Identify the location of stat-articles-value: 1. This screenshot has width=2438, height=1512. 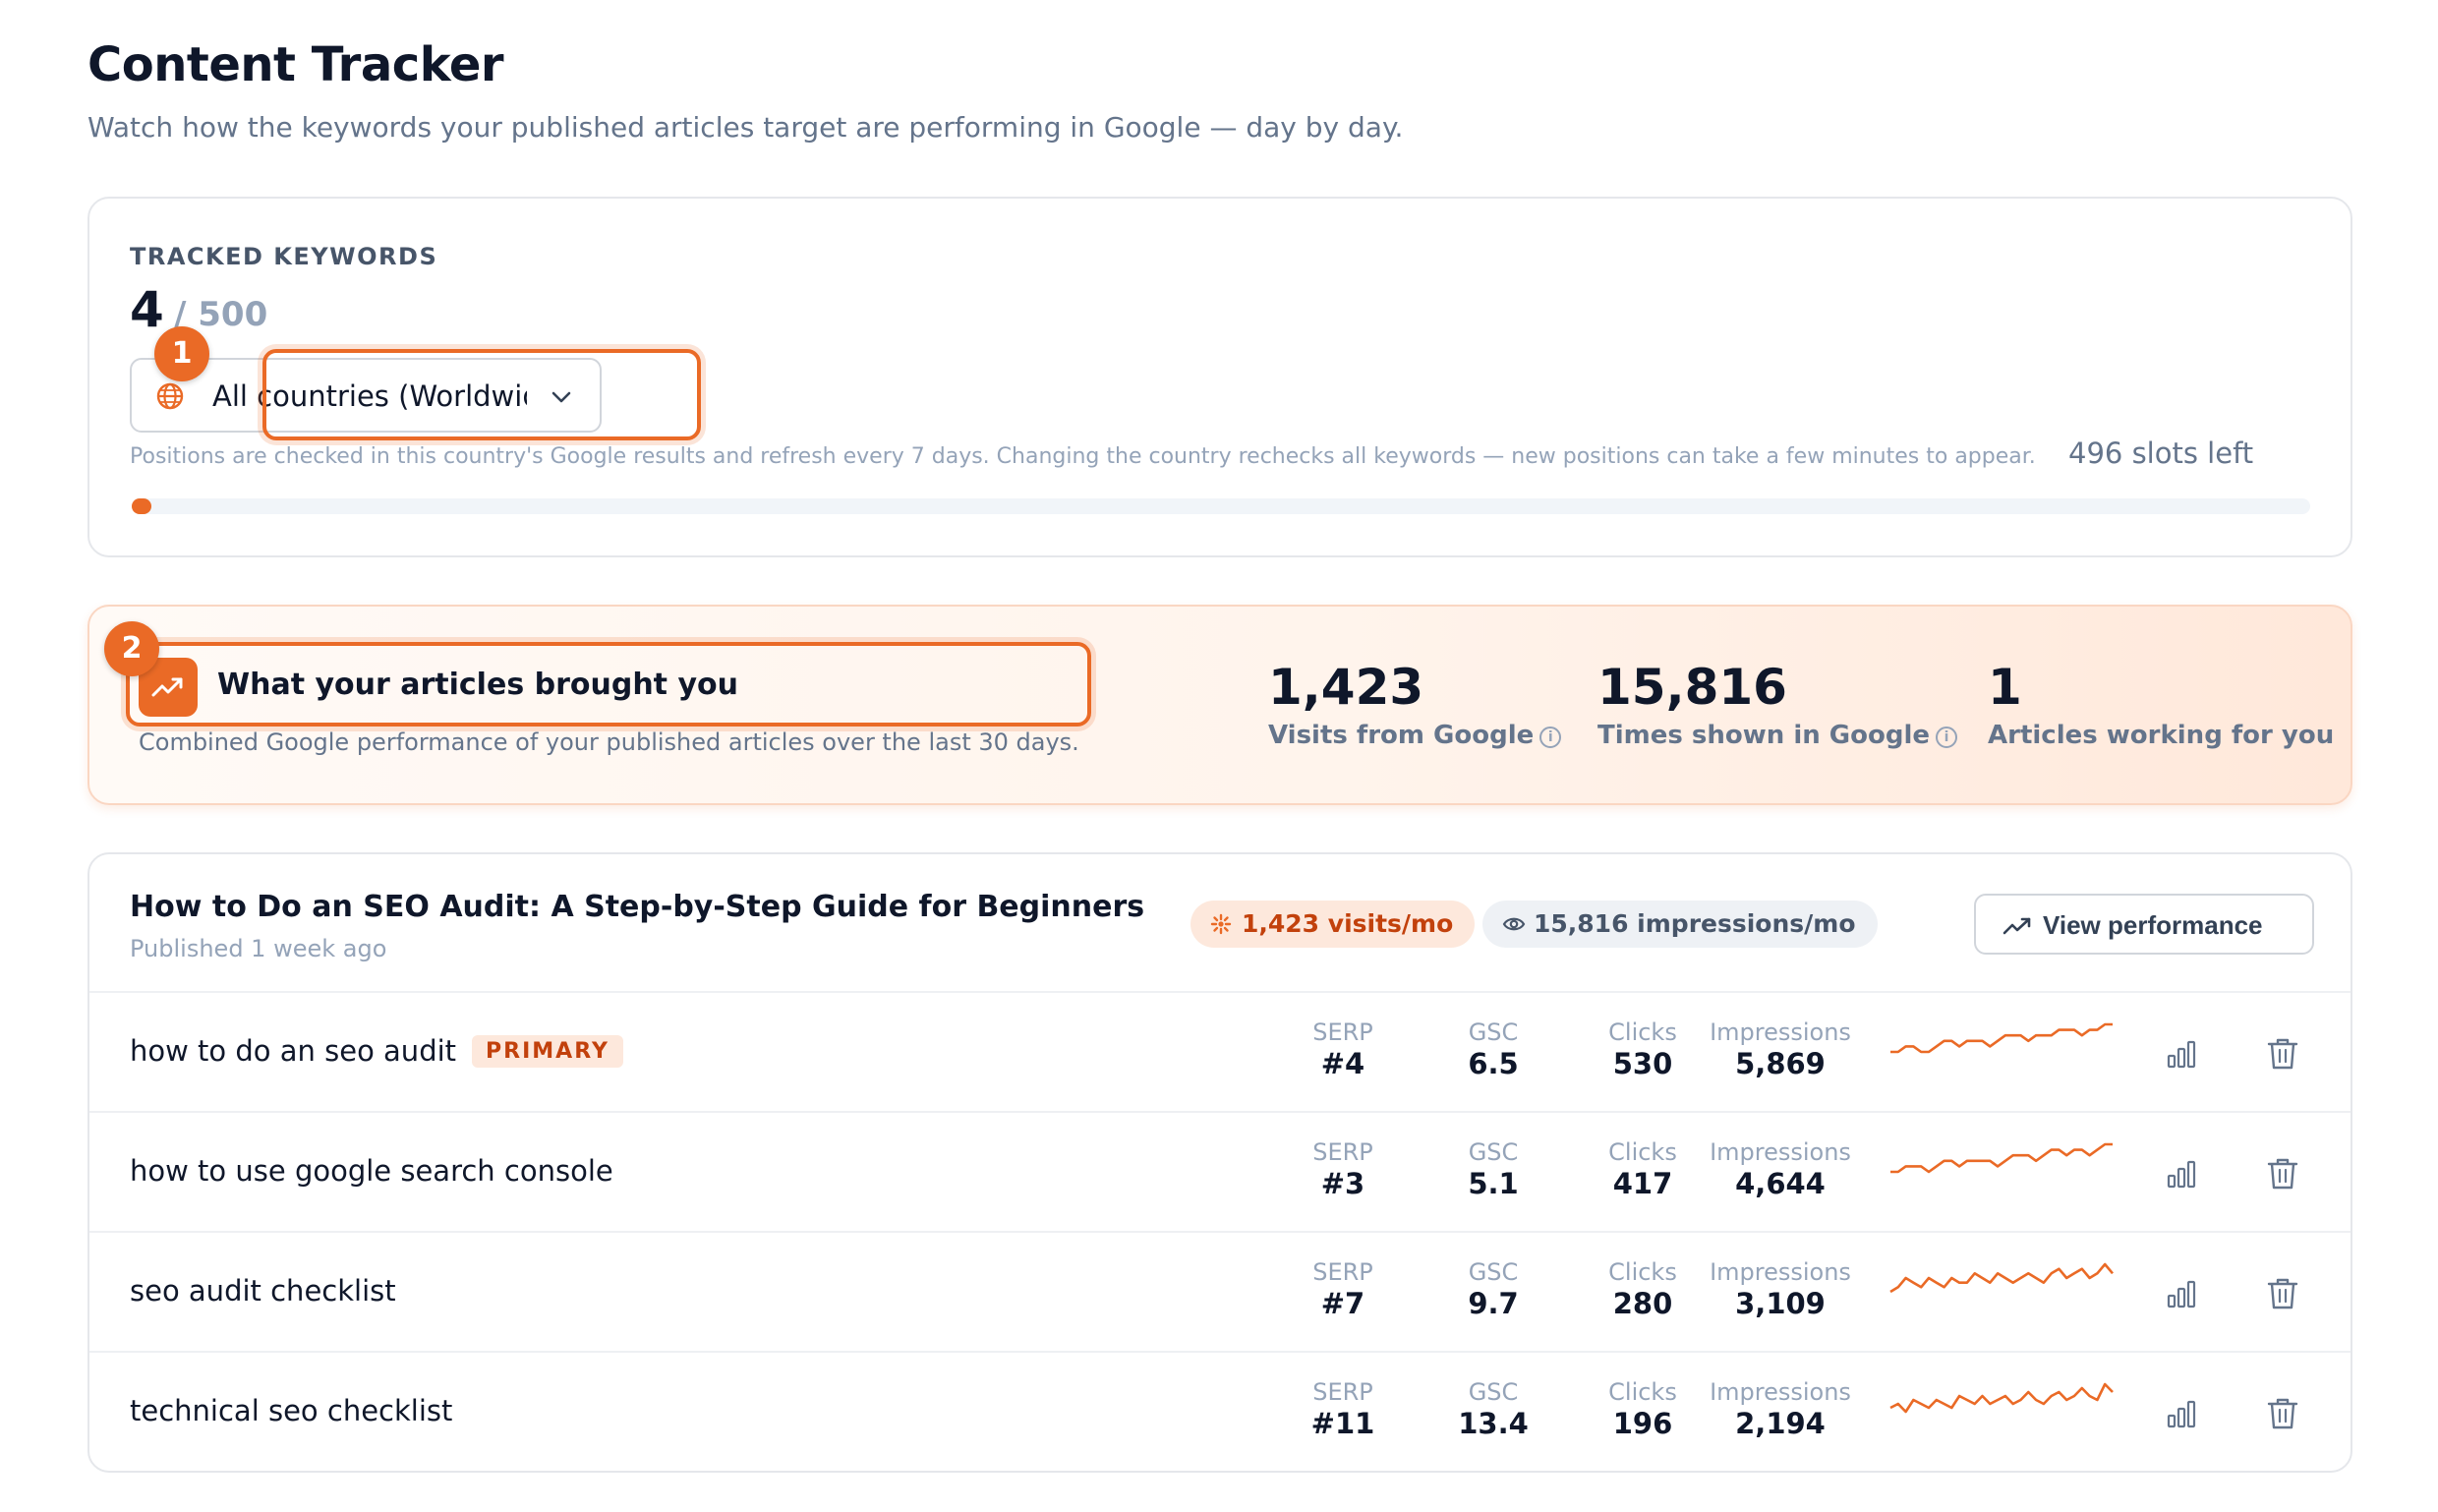
(2005, 687).